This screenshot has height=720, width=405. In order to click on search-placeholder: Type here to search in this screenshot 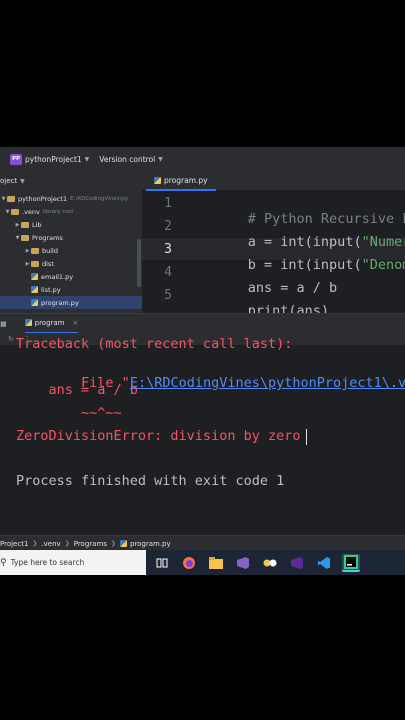, I will do `click(47, 562)`.